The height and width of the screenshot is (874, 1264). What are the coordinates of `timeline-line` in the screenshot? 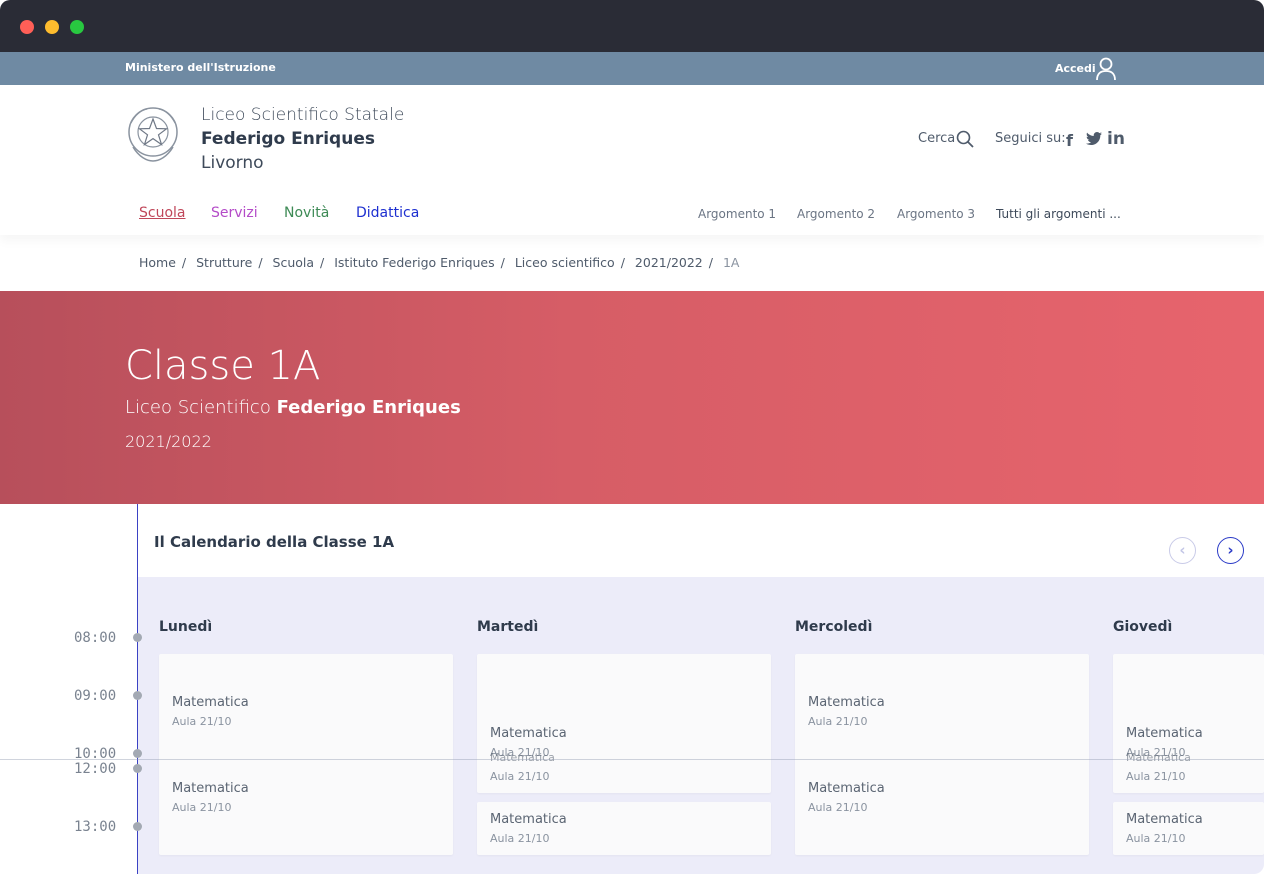 It's located at (137, 689).